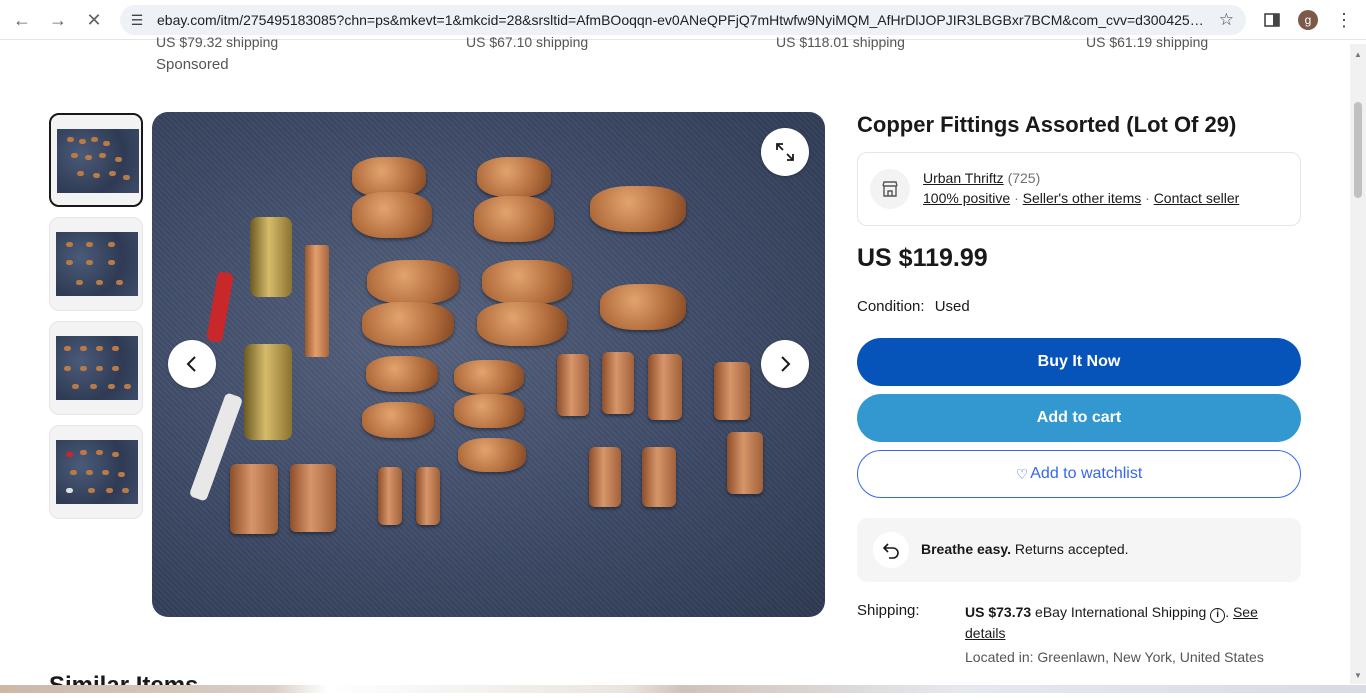 Image resolution: width=1366 pixels, height=700 pixels. Describe the element at coordinates (1197, 198) in the screenshot. I see `contact-seller-link: Contact seller` at that location.